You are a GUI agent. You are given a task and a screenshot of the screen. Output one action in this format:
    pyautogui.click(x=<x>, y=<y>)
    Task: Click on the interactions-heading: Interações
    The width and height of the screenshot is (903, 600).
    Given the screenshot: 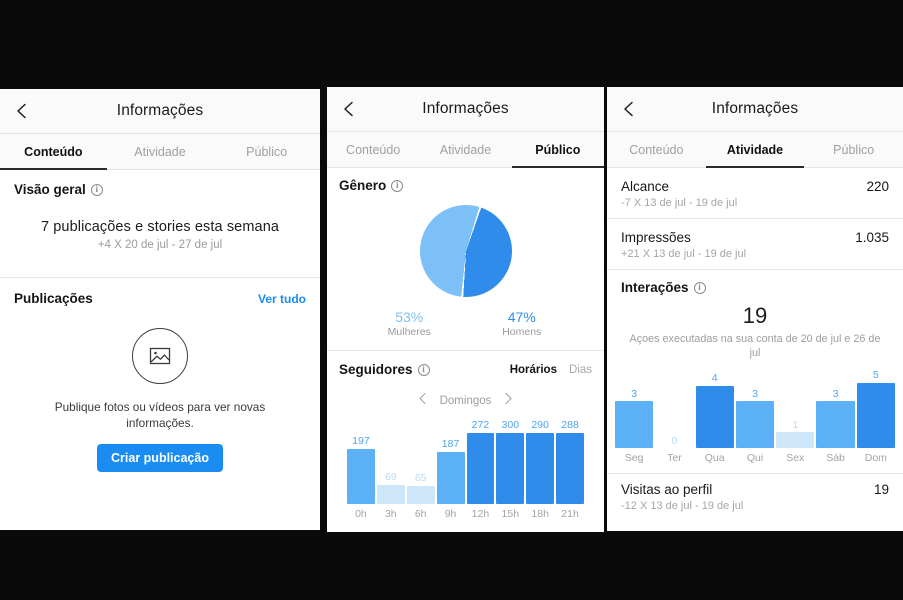 What is the action you would take?
    pyautogui.click(x=655, y=287)
    